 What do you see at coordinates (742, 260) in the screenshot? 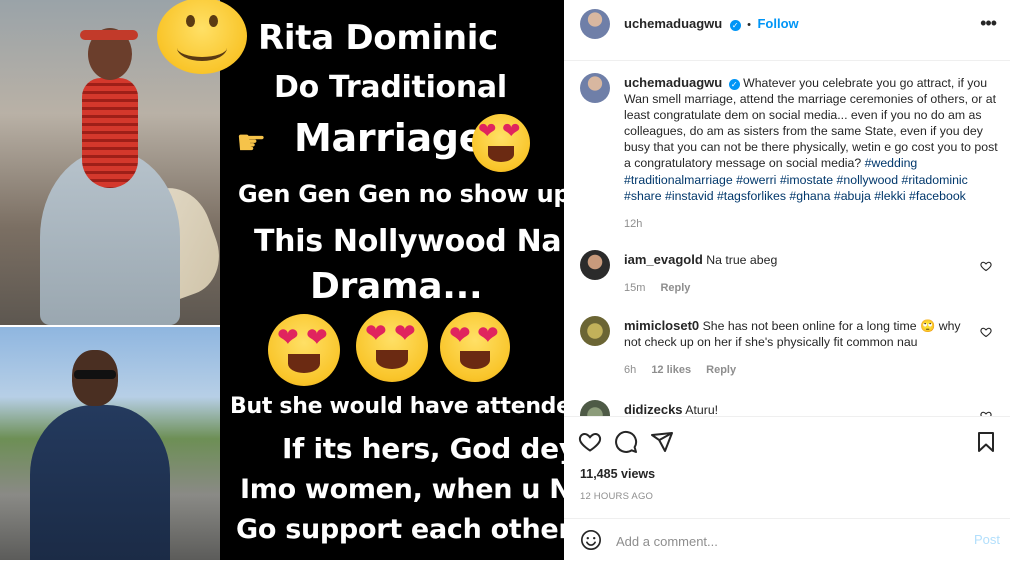
I see `comment-text: Na true abeg` at bounding box center [742, 260].